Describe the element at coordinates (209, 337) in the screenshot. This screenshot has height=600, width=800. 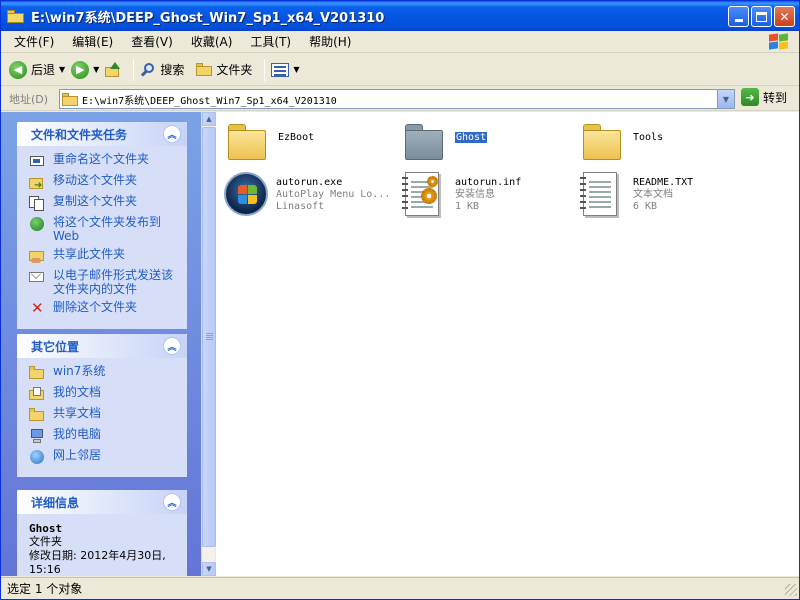
I see `scroll-thumb` at that location.